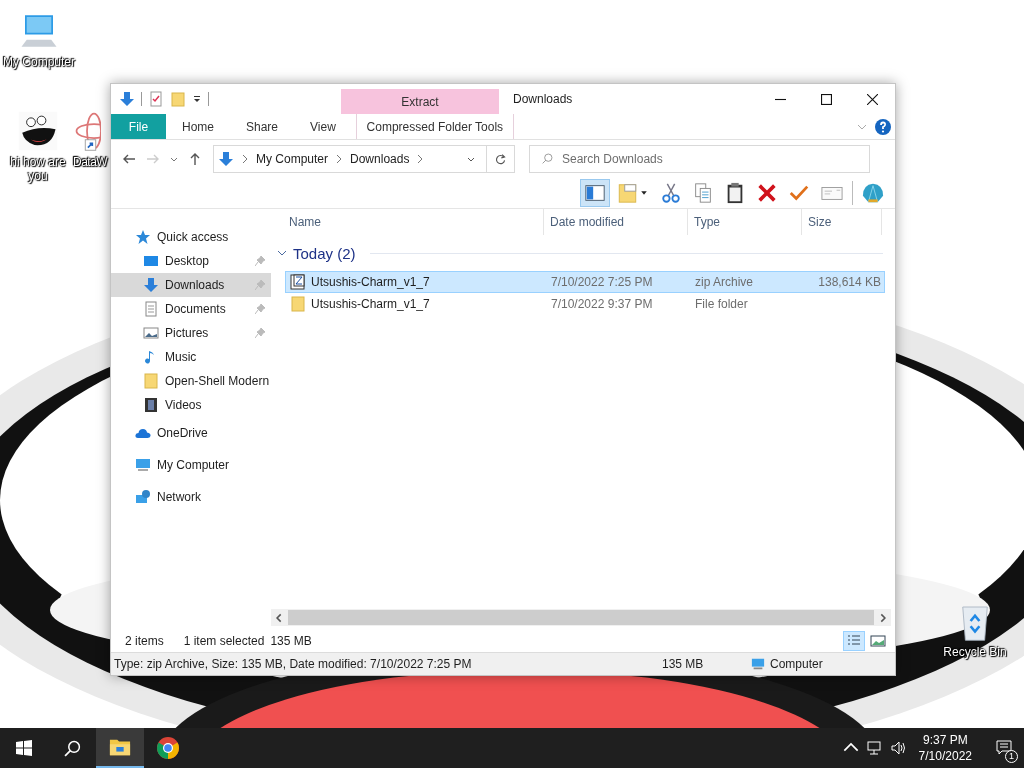 The image size is (1024, 768). I want to click on date-cell-text: 7/10/2022 7:25 PM, so click(602, 282).